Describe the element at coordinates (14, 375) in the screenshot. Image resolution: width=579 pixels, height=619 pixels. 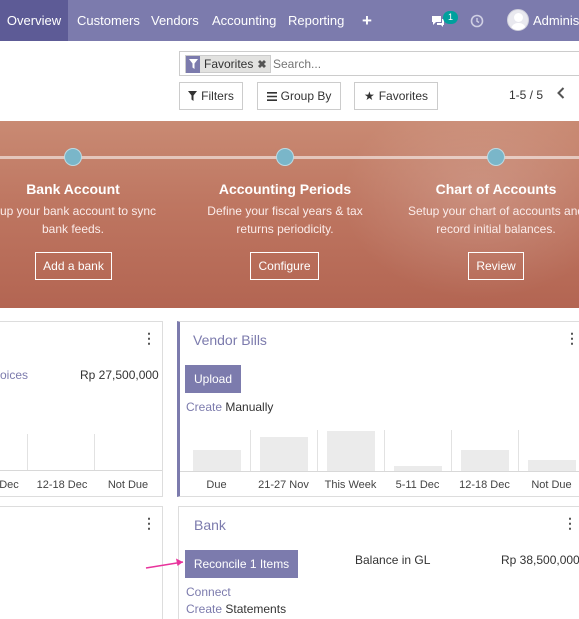
I see `invoices-link: oices` at that location.